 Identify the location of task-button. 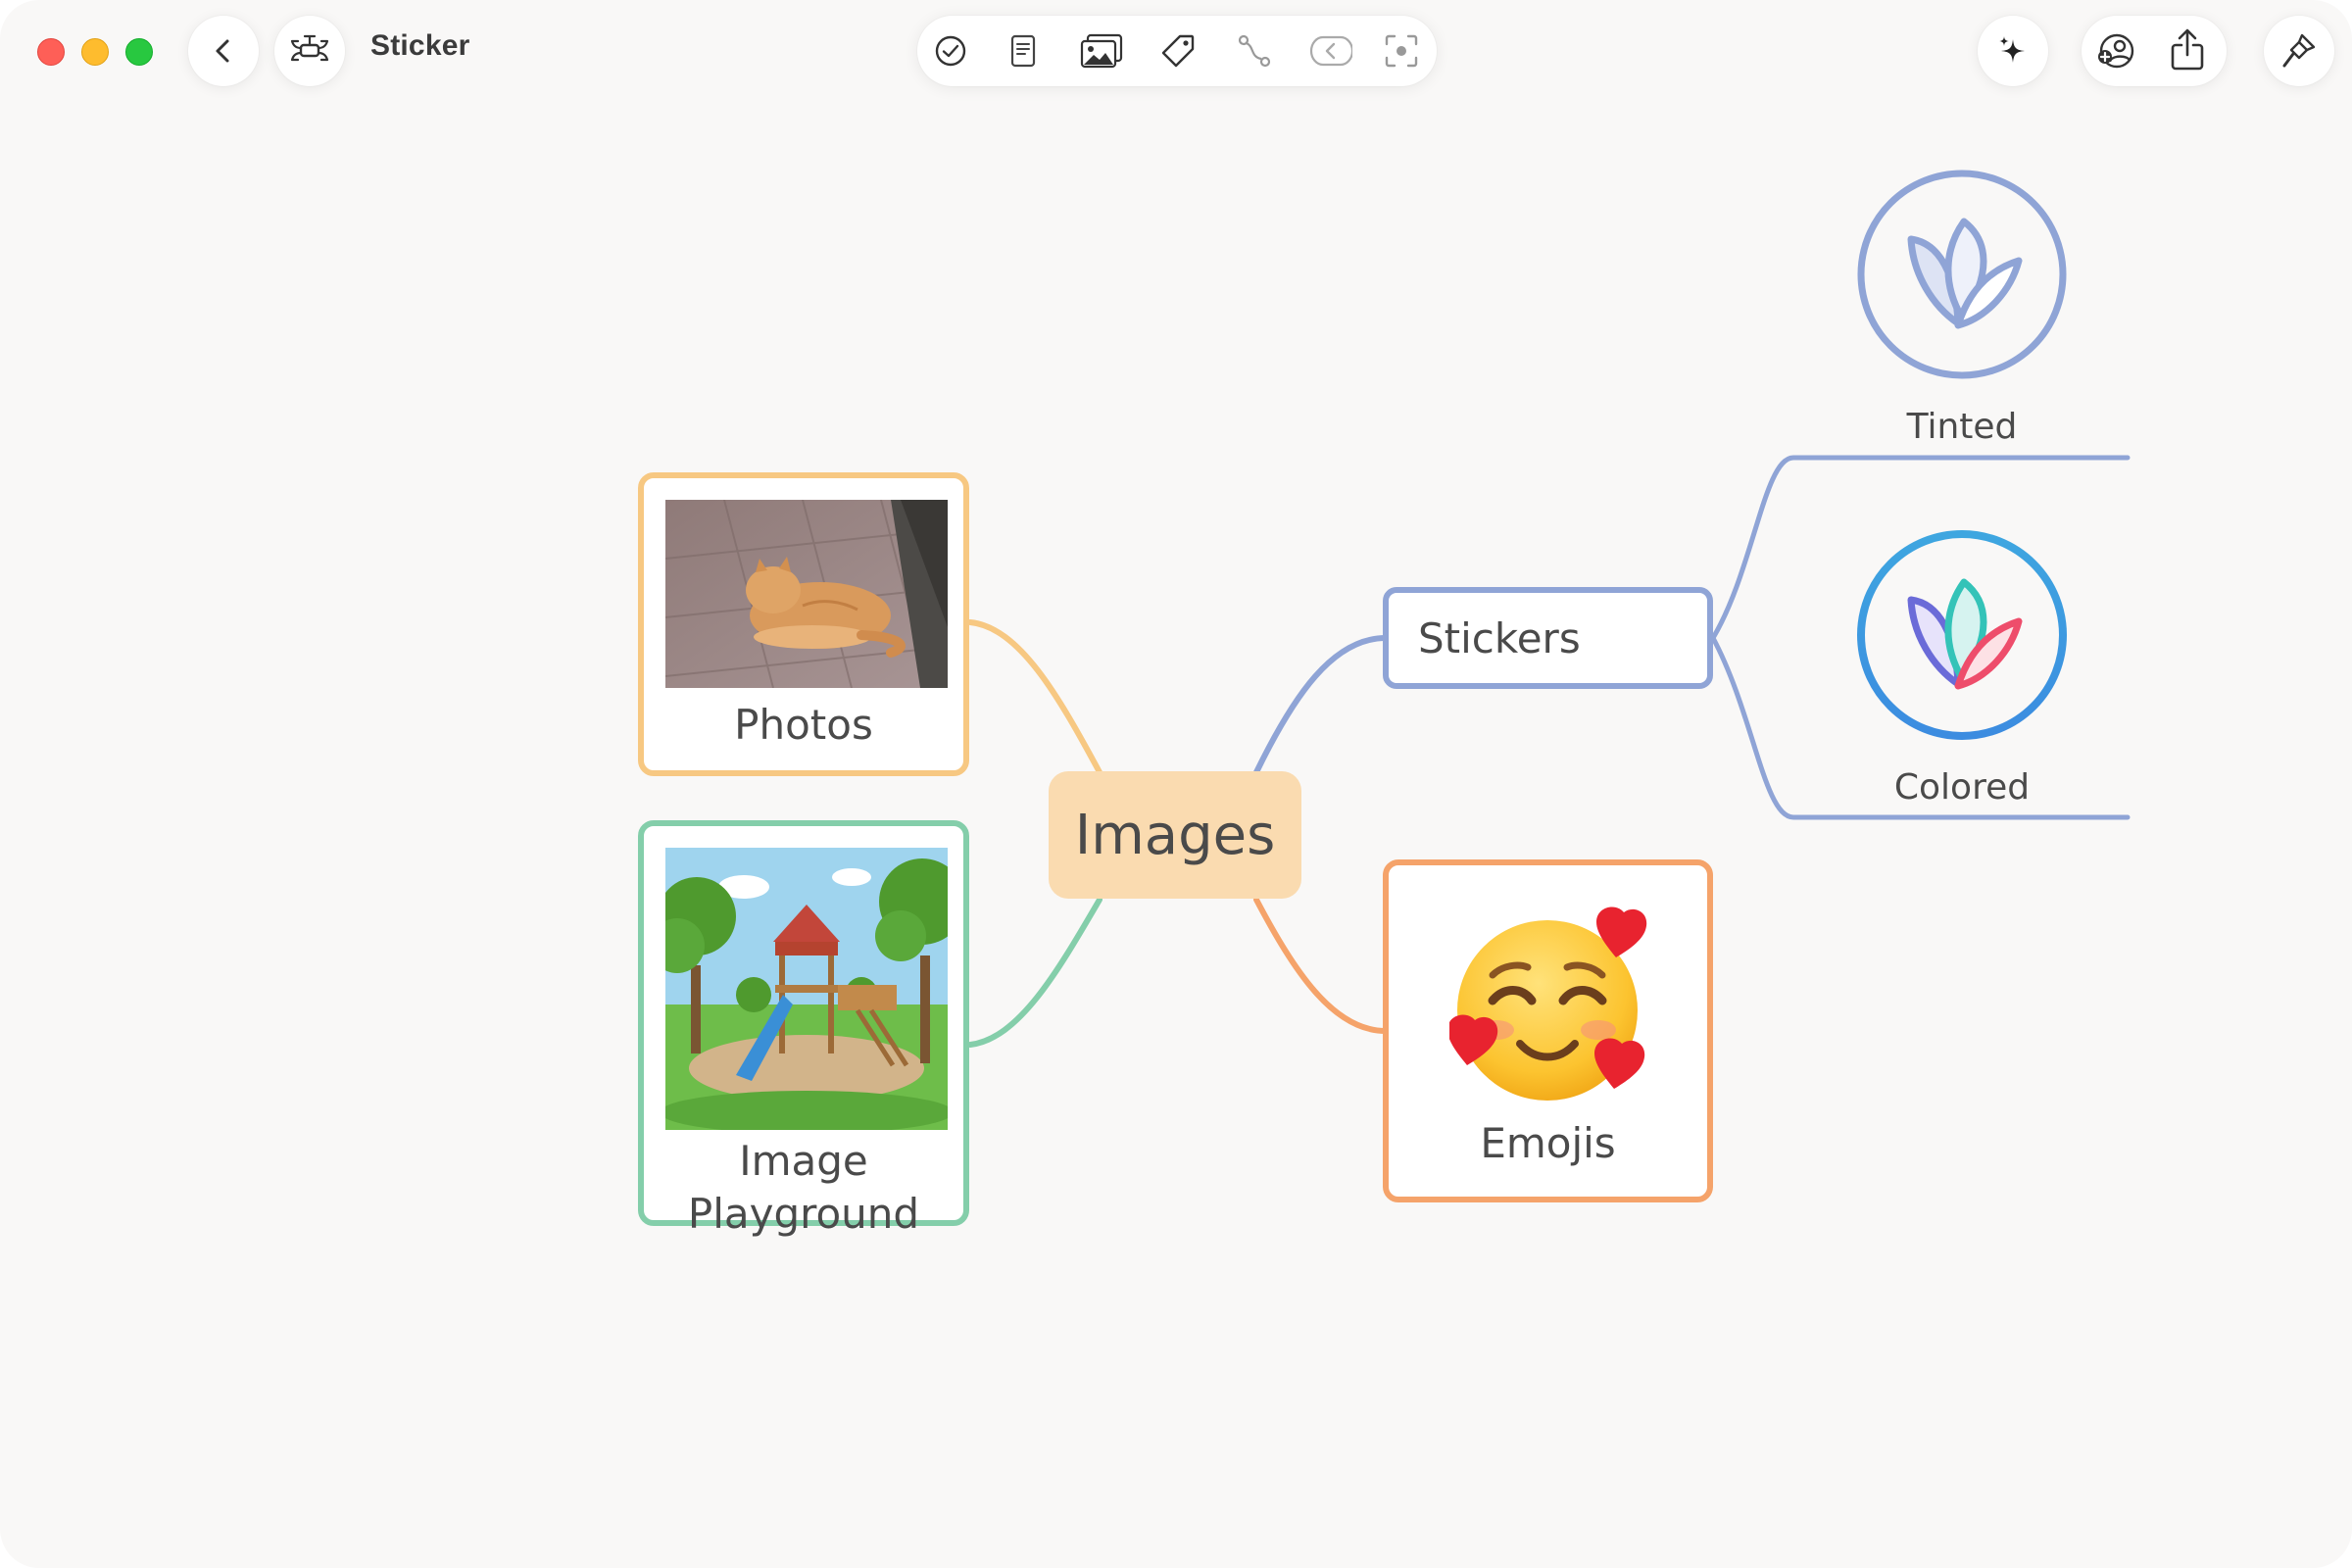
(950, 51).